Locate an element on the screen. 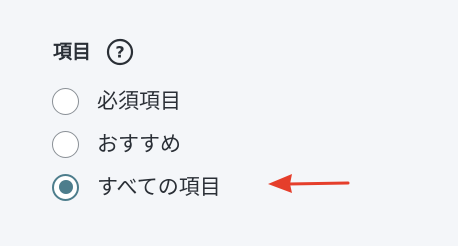 The image size is (458, 246). radio-option-required: 必須項目 is located at coordinates (136, 101).